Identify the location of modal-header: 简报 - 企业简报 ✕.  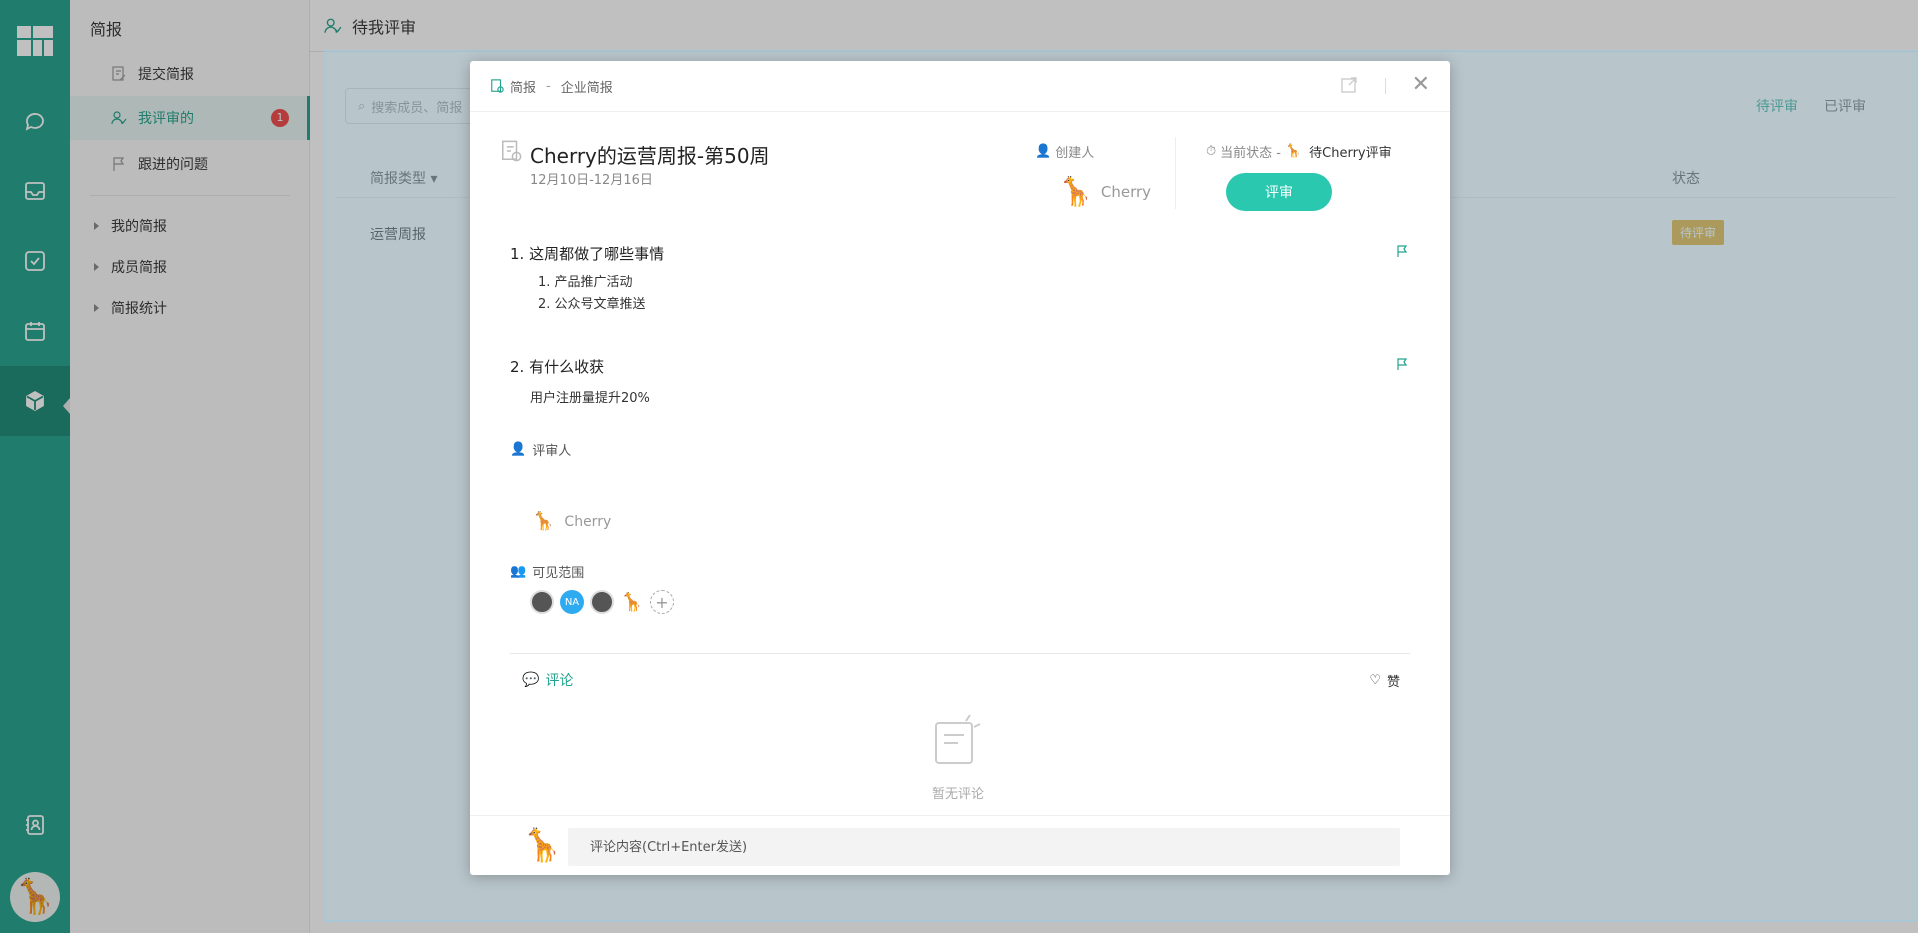
(960, 86).